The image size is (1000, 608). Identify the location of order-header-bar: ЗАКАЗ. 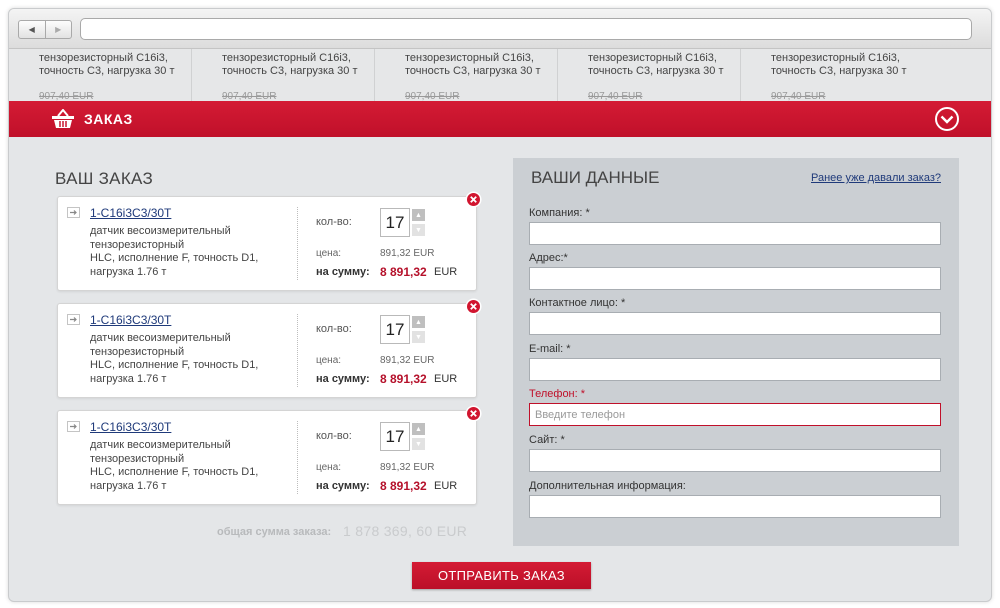
(500, 119).